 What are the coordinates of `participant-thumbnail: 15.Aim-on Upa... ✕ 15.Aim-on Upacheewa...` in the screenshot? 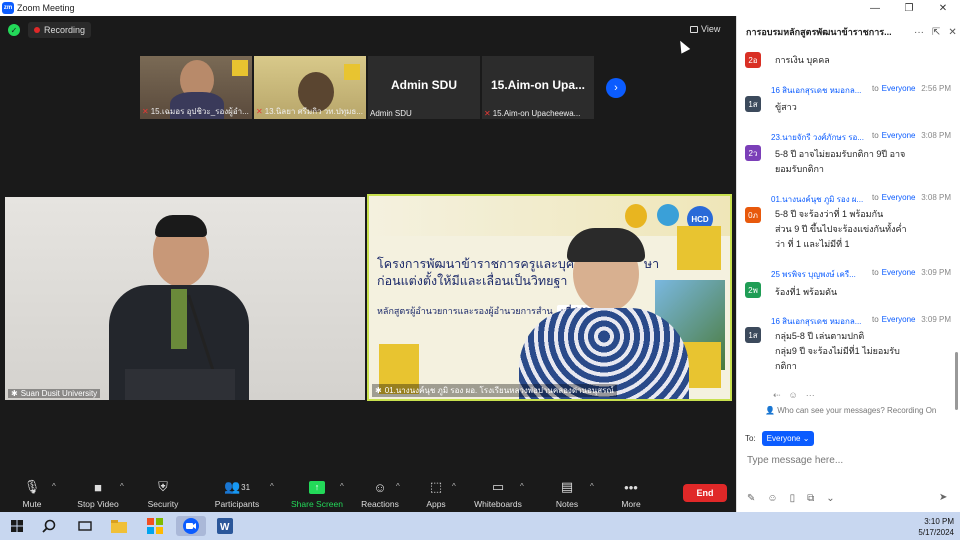 It's located at (538, 87).